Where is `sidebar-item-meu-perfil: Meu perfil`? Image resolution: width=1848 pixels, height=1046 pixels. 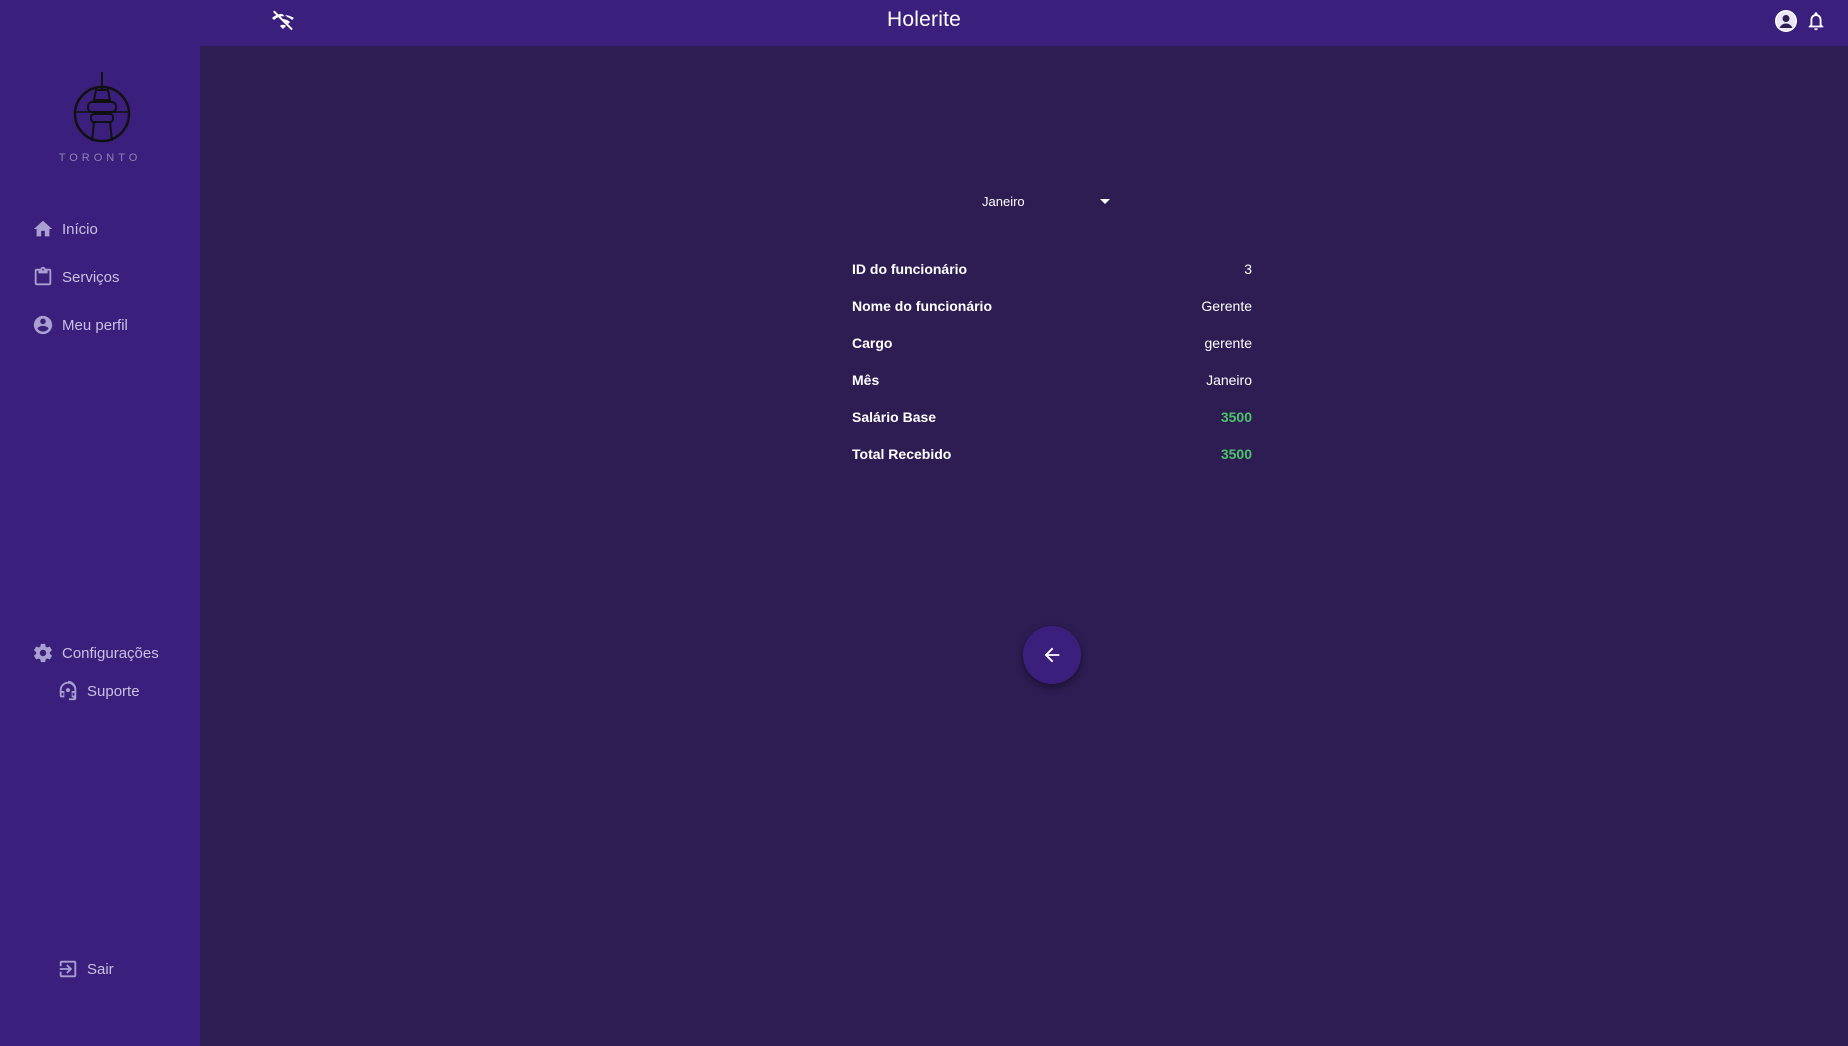 sidebar-item-meu-perfil: Meu perfil is located at coordinates (80, 325).